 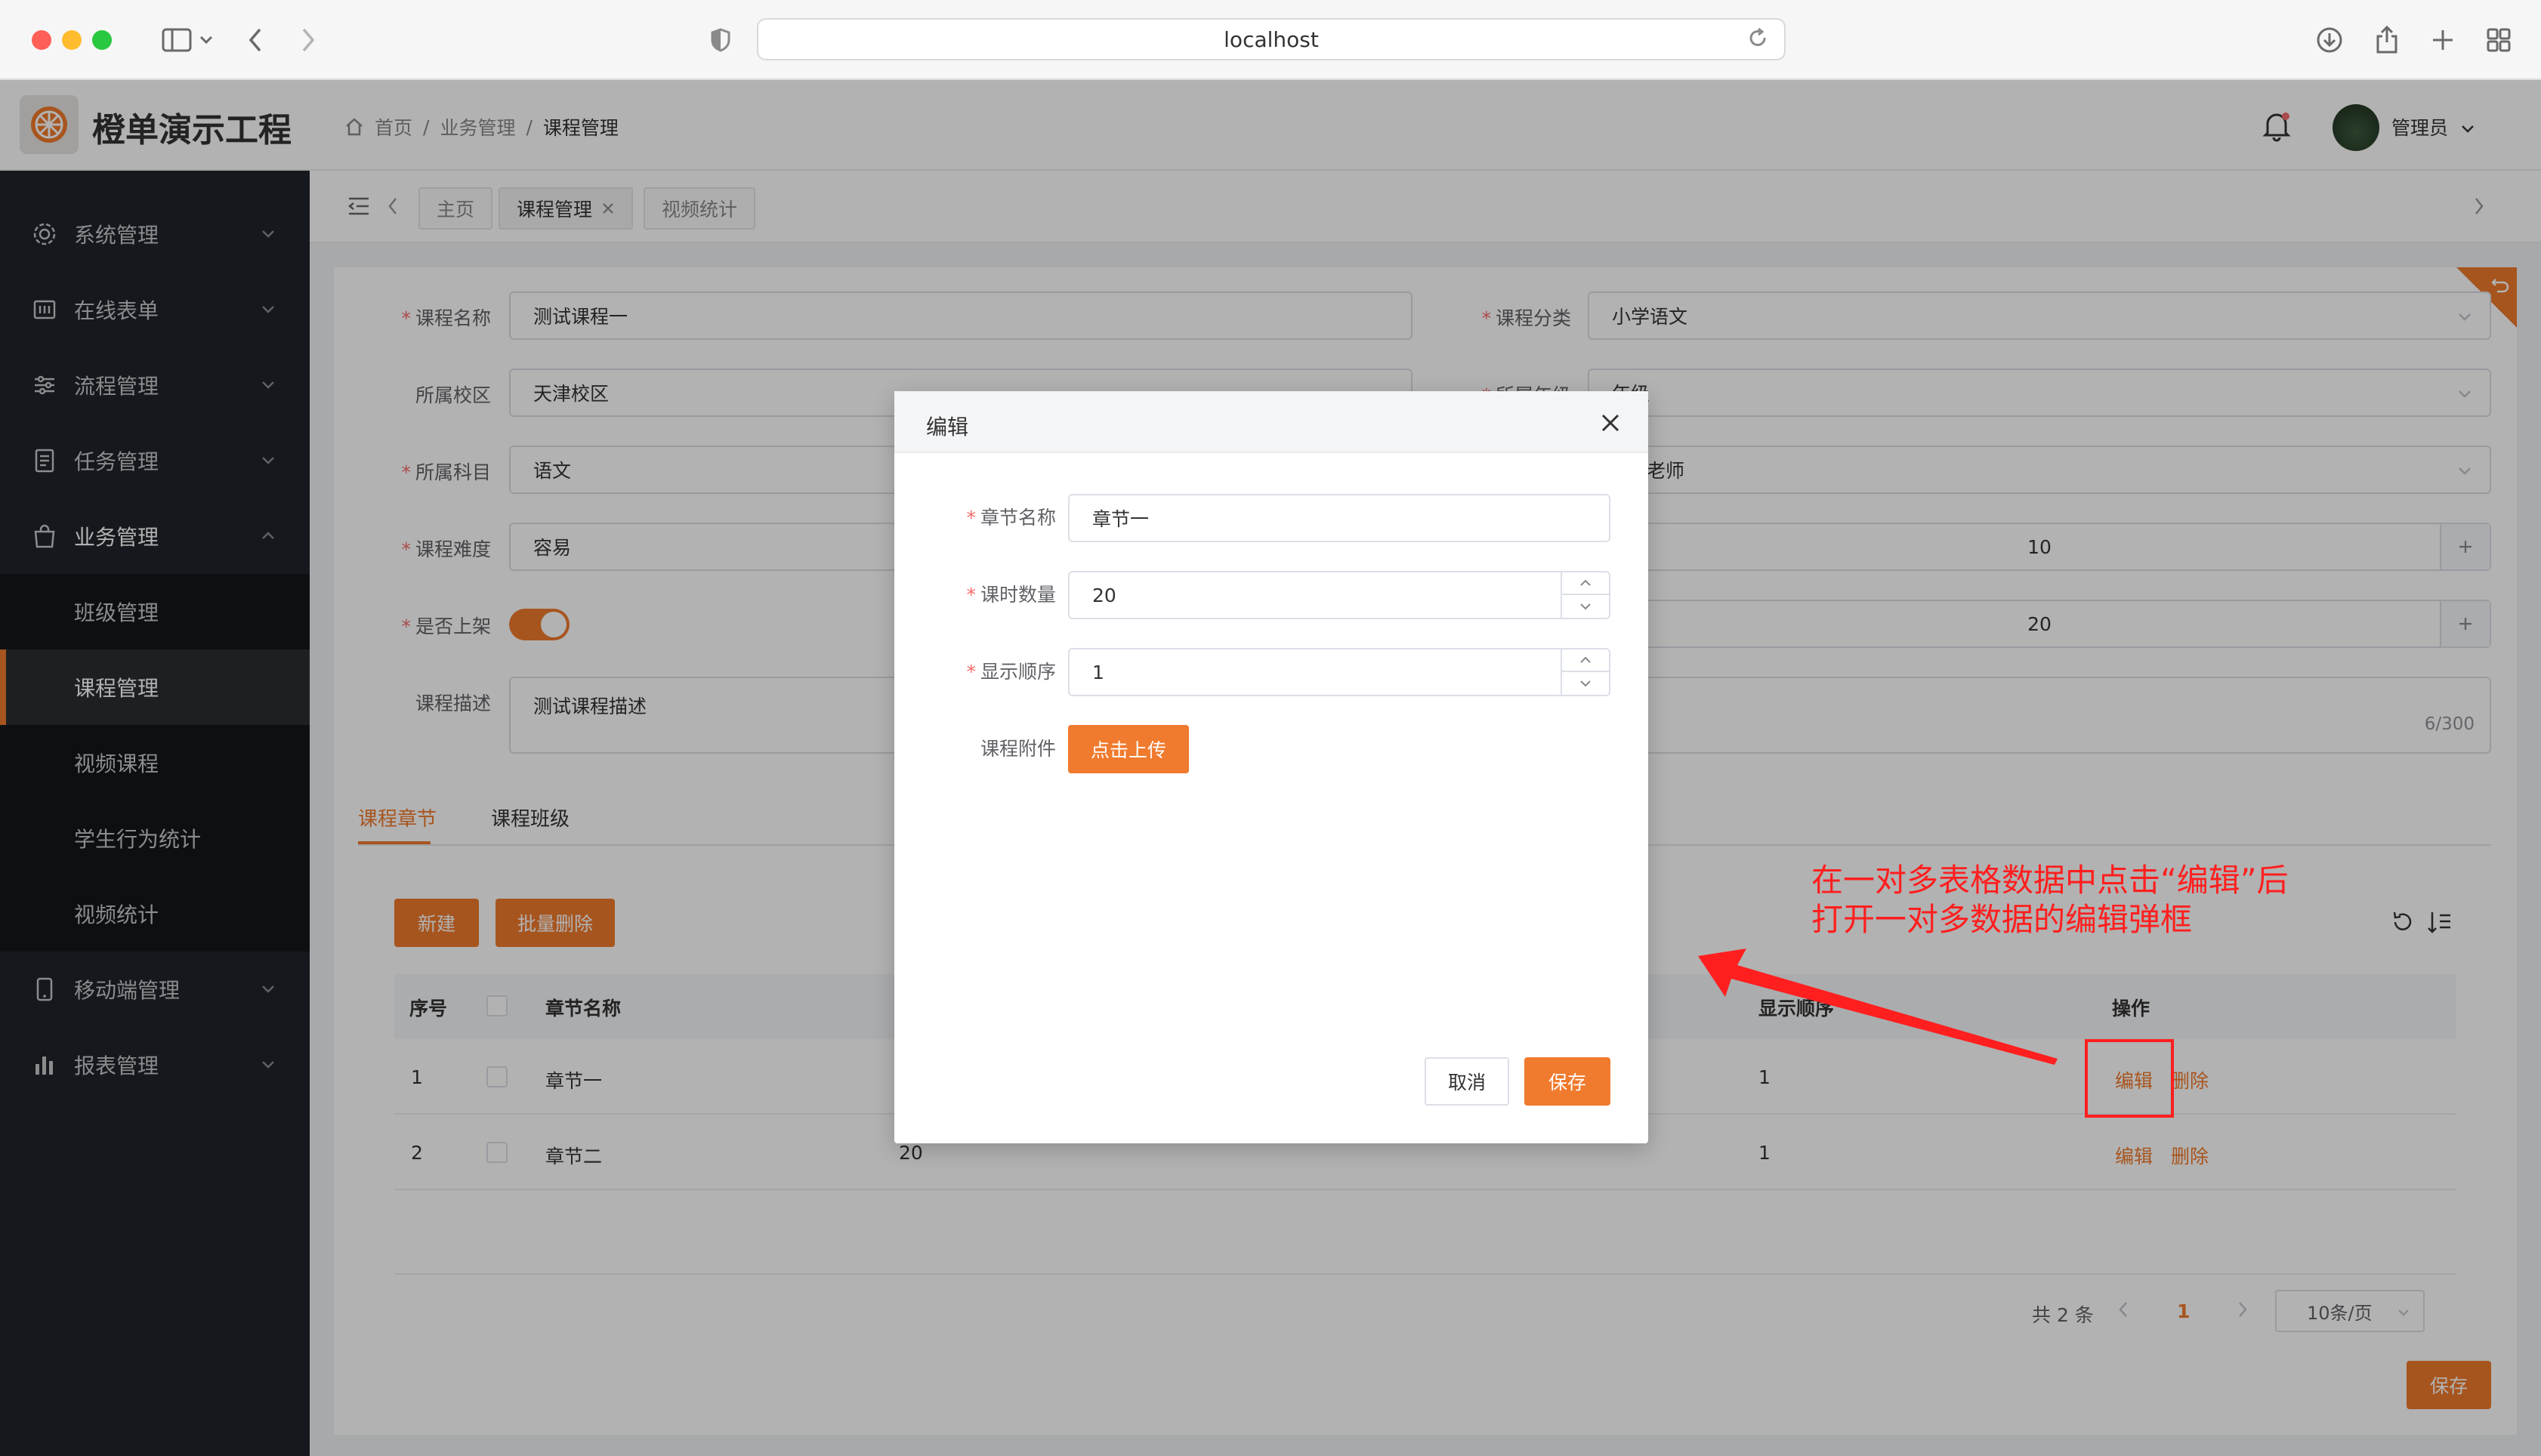 What do you see at coordinates (1878, 1007) in the screenshot?
I see `annotation-arrow` at bounding box center [1878, 1007].